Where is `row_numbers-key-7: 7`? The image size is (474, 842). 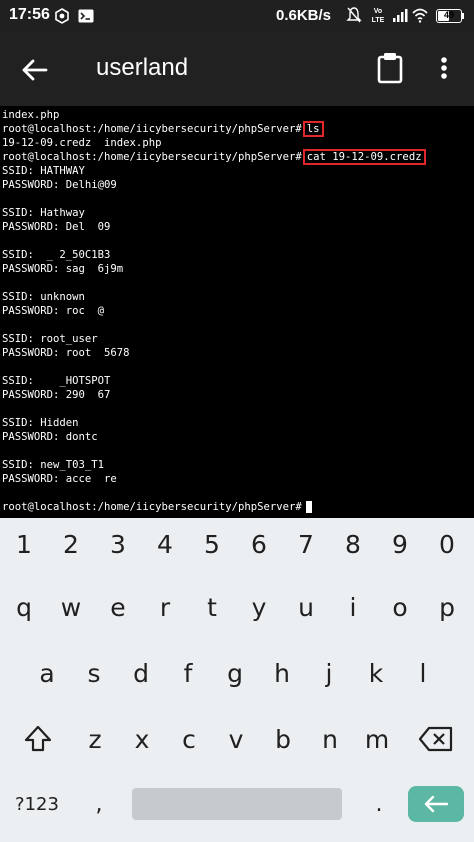 row_numbers-key-7: 7 is located at coordinates (306, 544).